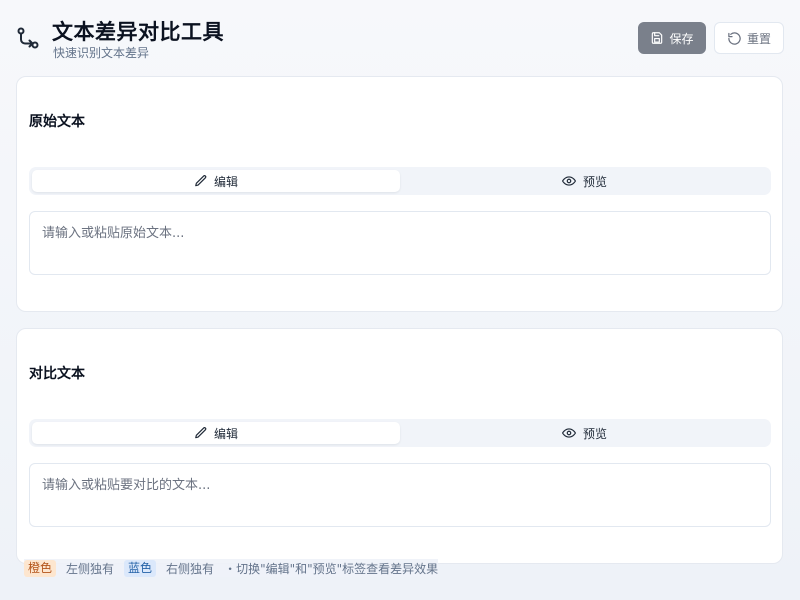 This screenshot has height=600, width=800. What do you see at coordinates (758, 38) in the screenshot?
I see `reset-button-label: 重置` at bounding box center [758, 38].